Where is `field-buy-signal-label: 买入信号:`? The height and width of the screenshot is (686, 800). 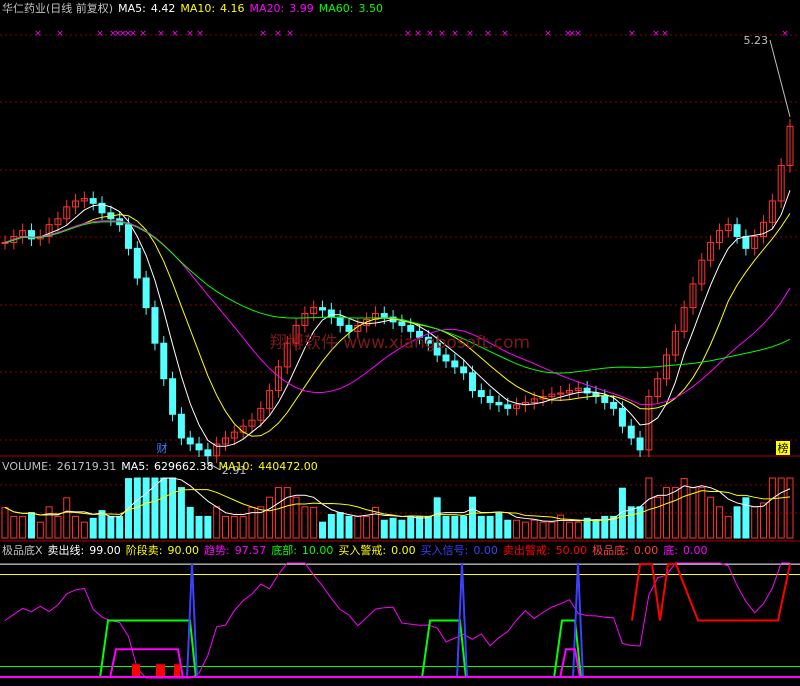 field-buy-signal-label: 买入信号: is located at coordinates (444, 550).